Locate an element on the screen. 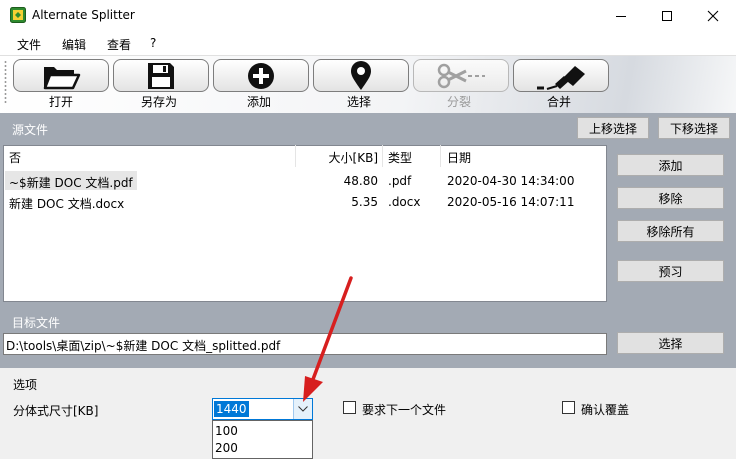  preview-button: 预习 is located at coordinates (670, 271).